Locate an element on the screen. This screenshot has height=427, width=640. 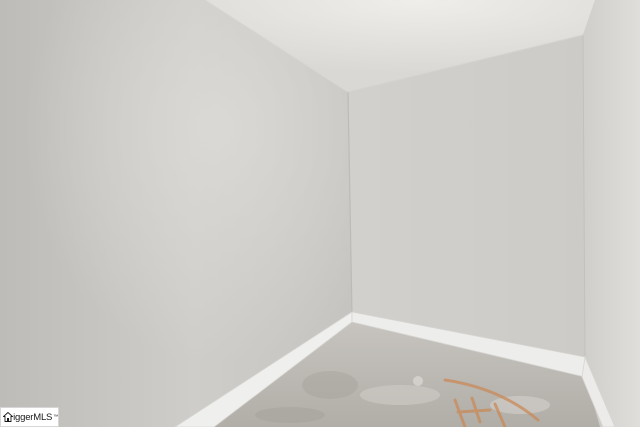
watermark: iggerMLS ™ is located at coordinates (29, 417).